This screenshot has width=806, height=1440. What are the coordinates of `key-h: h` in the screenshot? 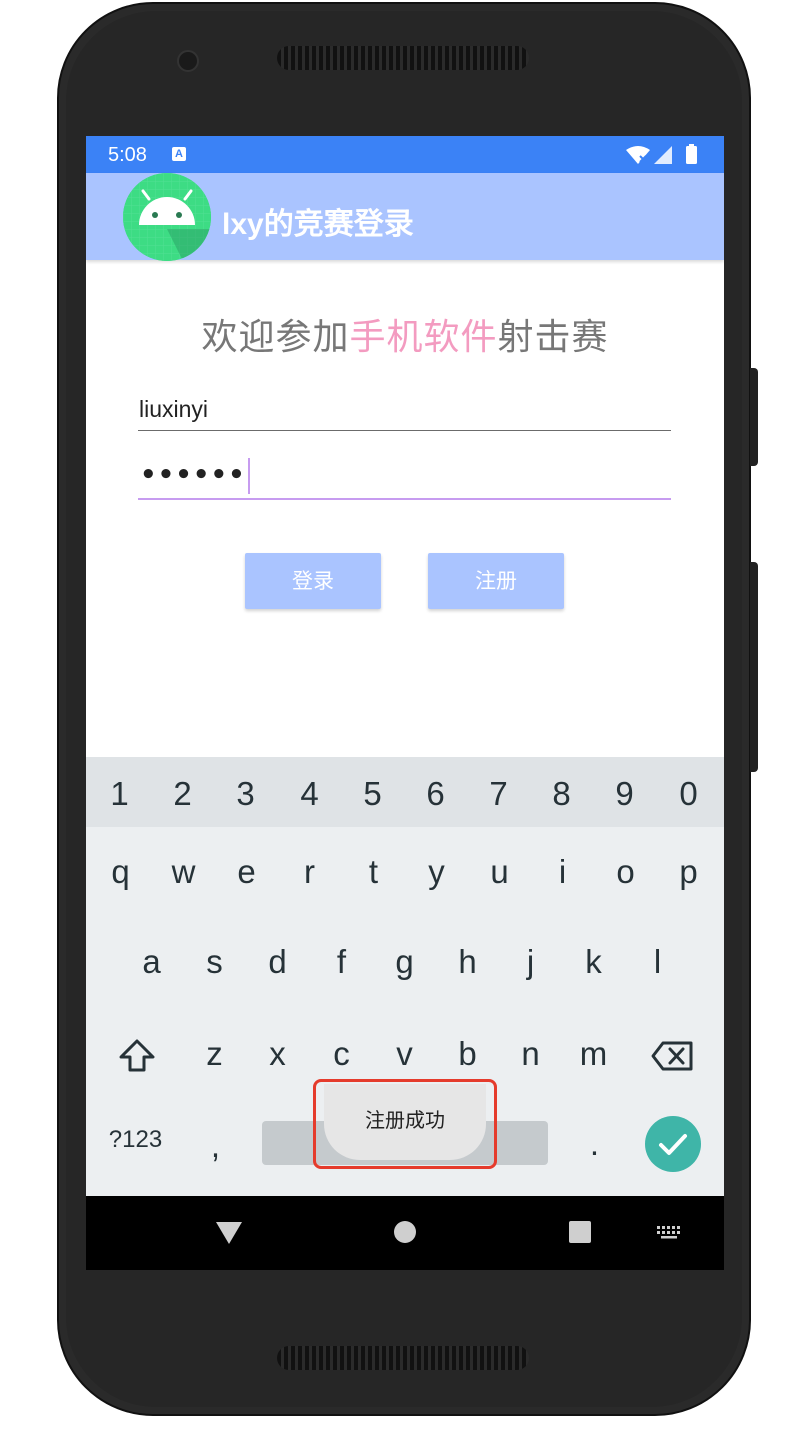 It's located at (467, 962).